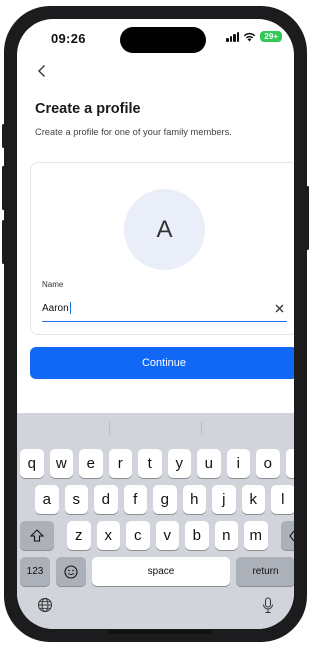 The width and height of the screenshot is (320, 645). I want to click on key-r: r, so click(120, 463).